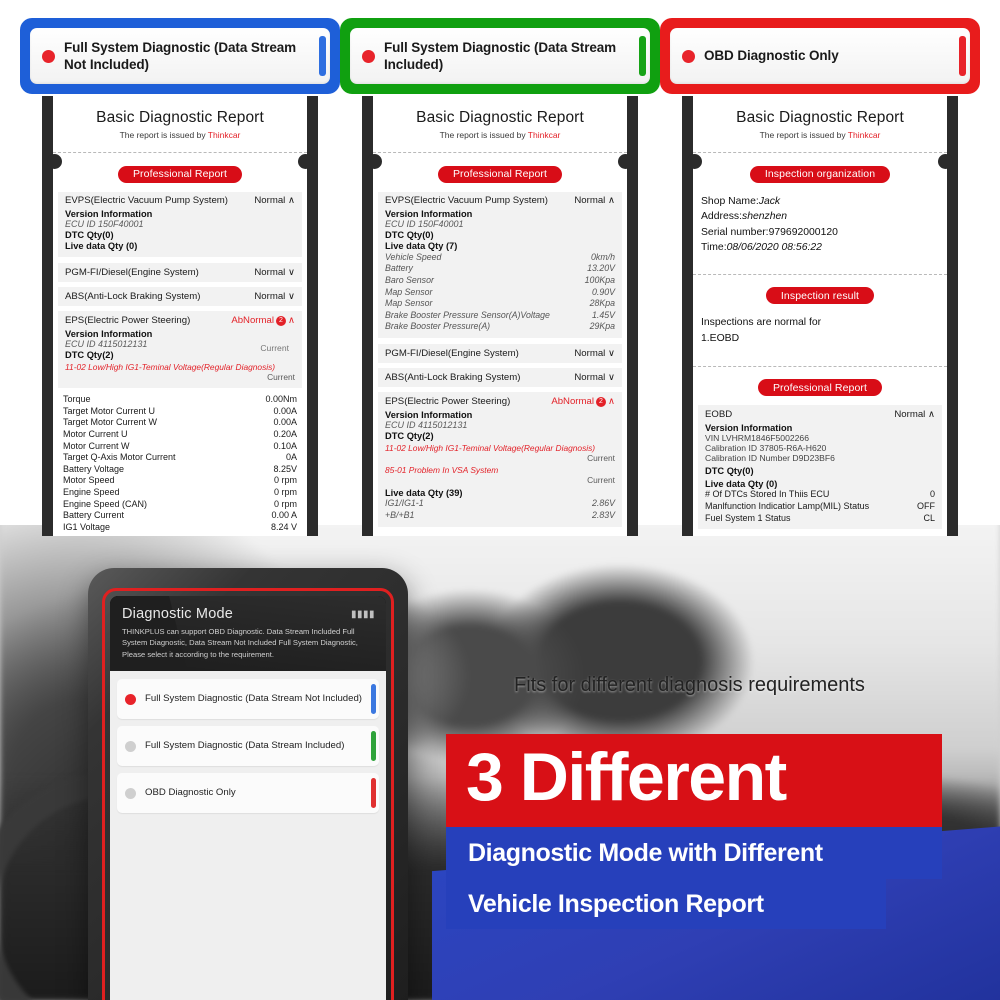  Describe the element at coordinates (544, 135) in the screenshot. I see `issuer-brand: Thinkcar` at that location.